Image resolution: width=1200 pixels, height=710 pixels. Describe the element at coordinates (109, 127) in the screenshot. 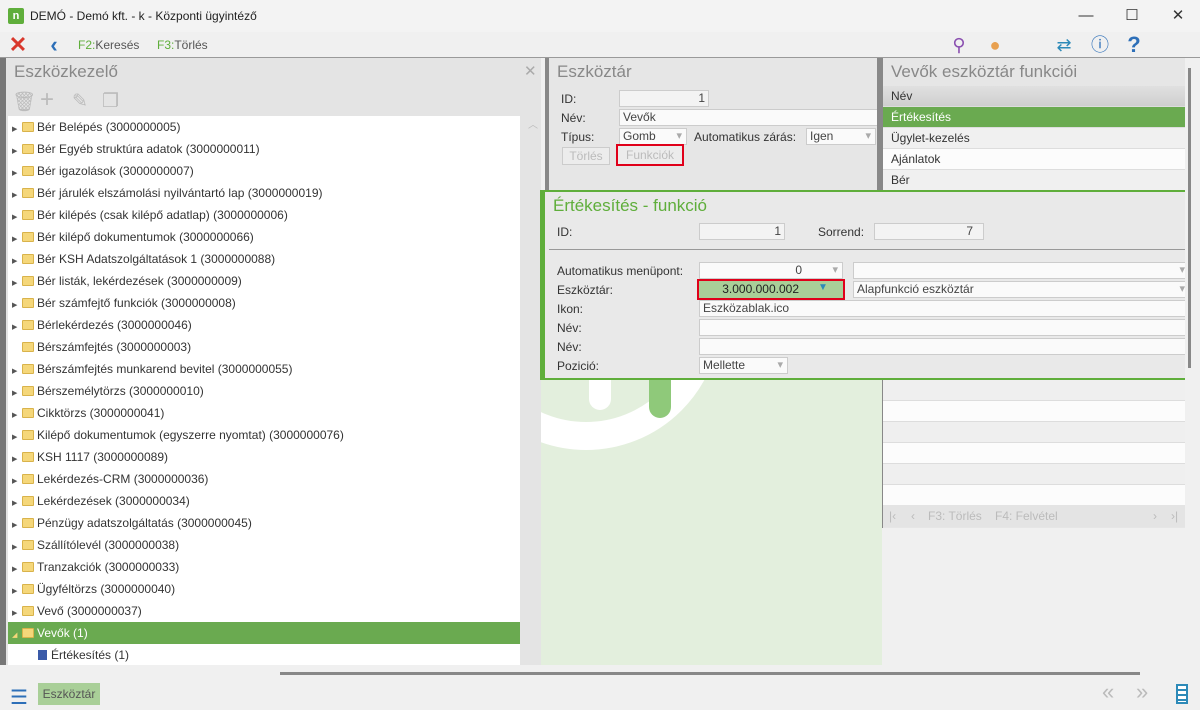

I see `tree-item-label: Bér Belépés (3000000005)` at that location.